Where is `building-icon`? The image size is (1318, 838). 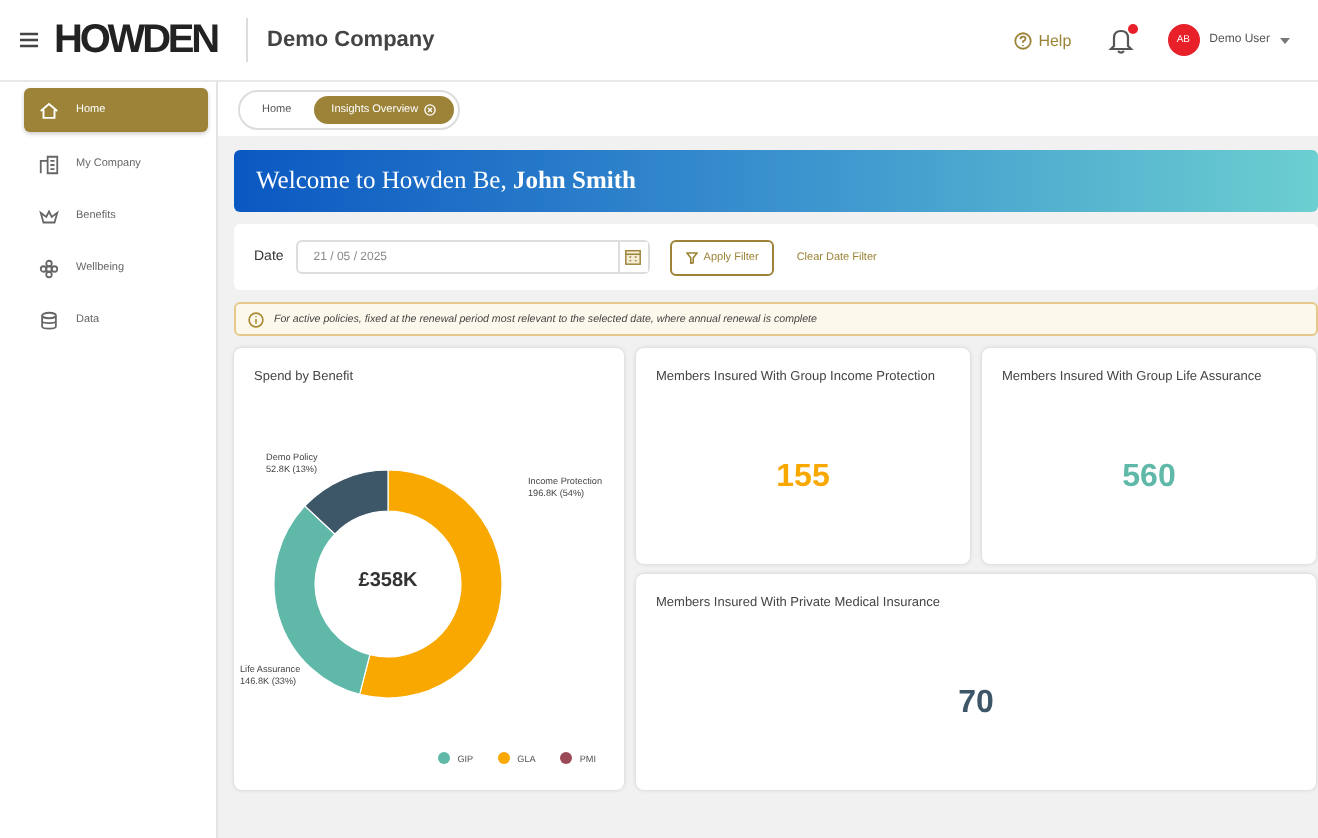
building-icon is located at coordinates (49, 164).